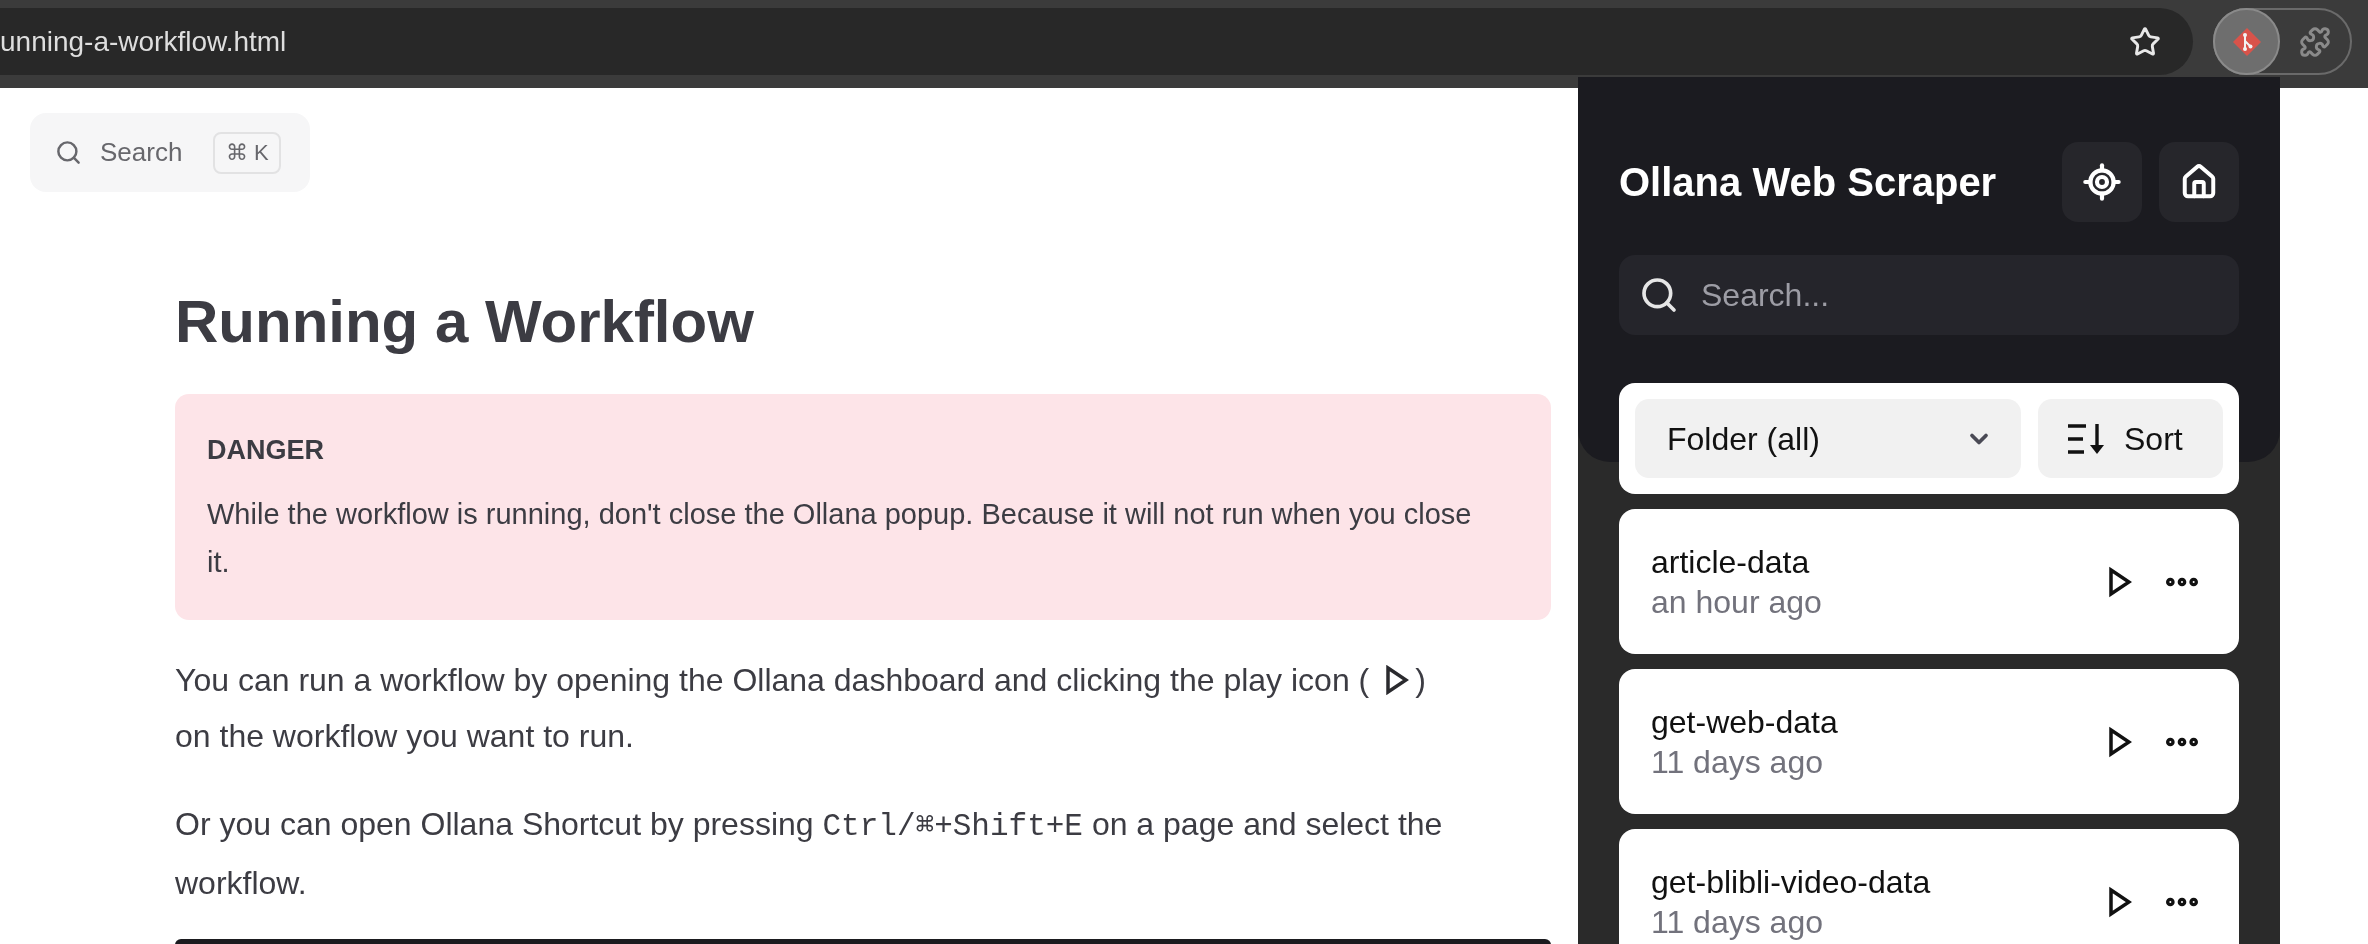  What do you see at coordinates (2086, 438) in the screenshot?
I see `sort-descending-icon` at bounding box center [2086, 438].